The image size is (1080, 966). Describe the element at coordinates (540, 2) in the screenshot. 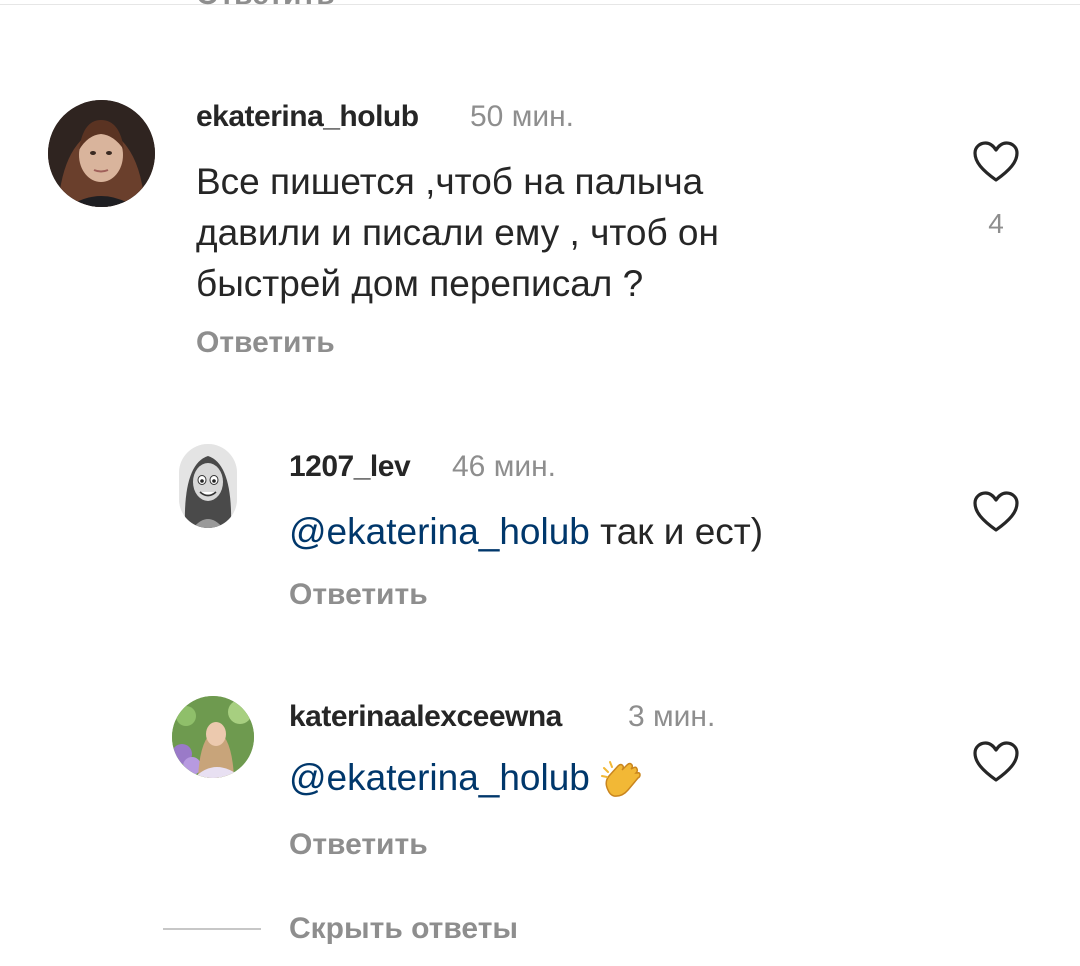

I see `top-divider` at that location.